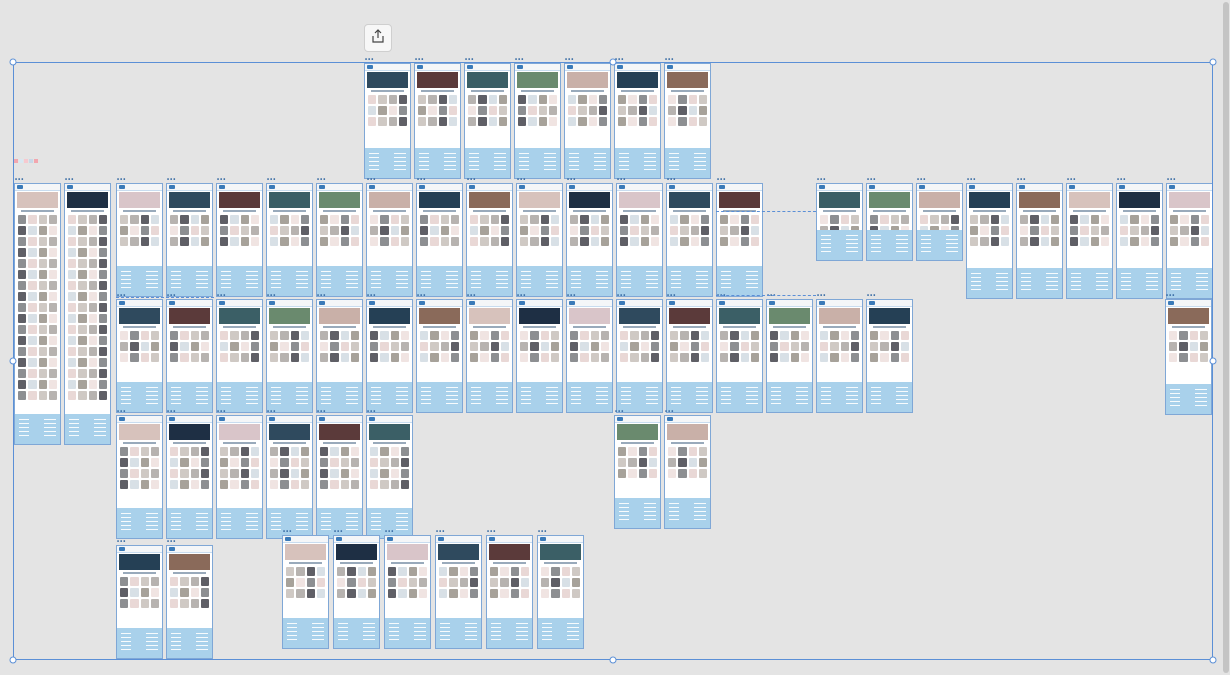 The height and width of the screenshot is (675, 1230). What do you see at coordinates (378, 38) in the screenshot?
I see `share-button` at bounding box center [378, 38].